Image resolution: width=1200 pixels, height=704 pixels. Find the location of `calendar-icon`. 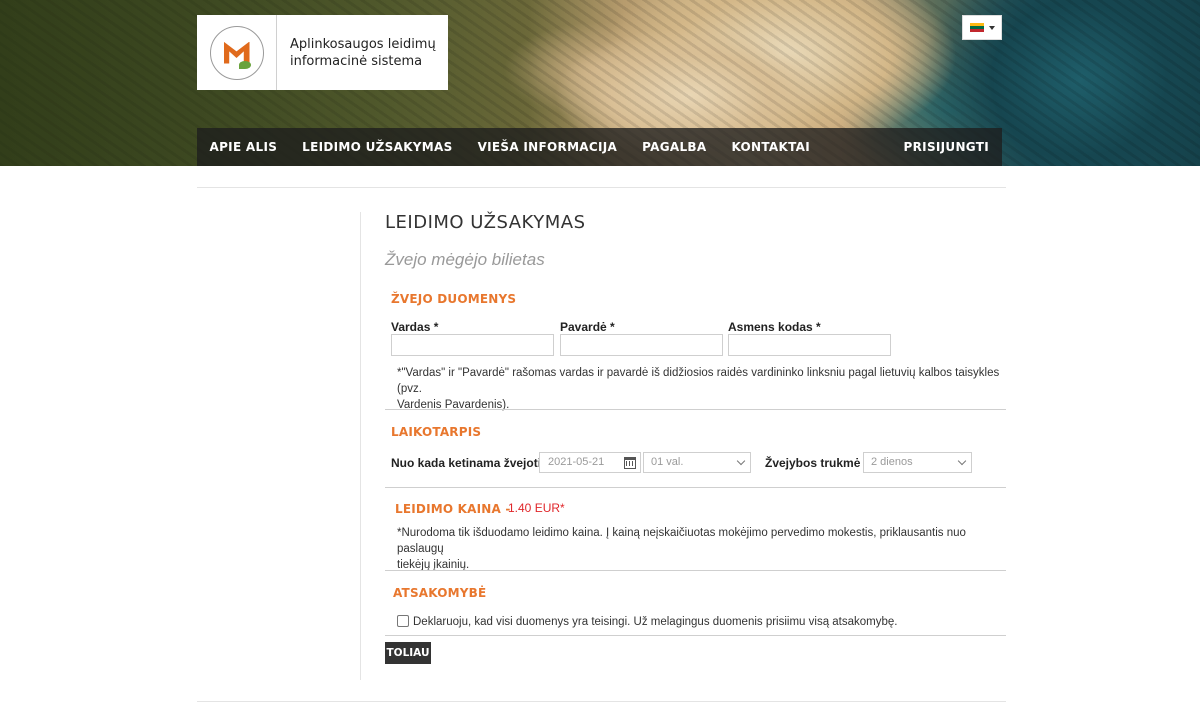

calendar-icon is located at coordinates (630, 463).